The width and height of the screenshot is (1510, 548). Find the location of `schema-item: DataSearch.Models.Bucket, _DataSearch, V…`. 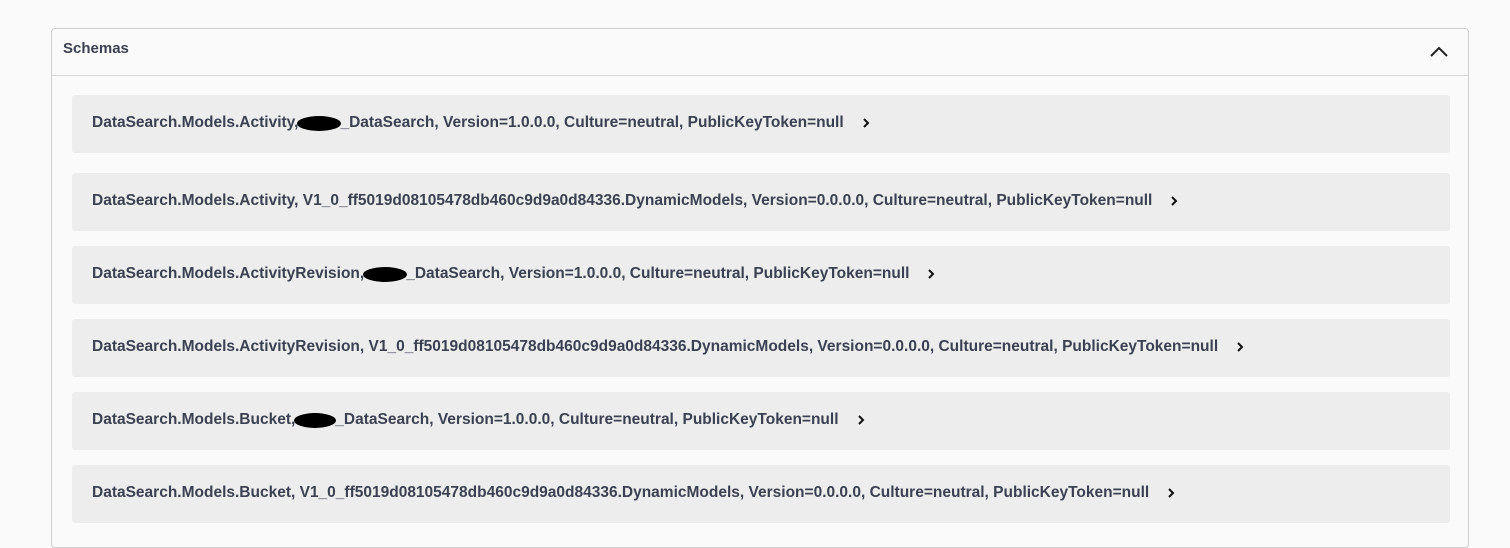

schema-item: DataSearch.Models.Bucket, _DataSearch, V… is located at coordinates (761, 421).